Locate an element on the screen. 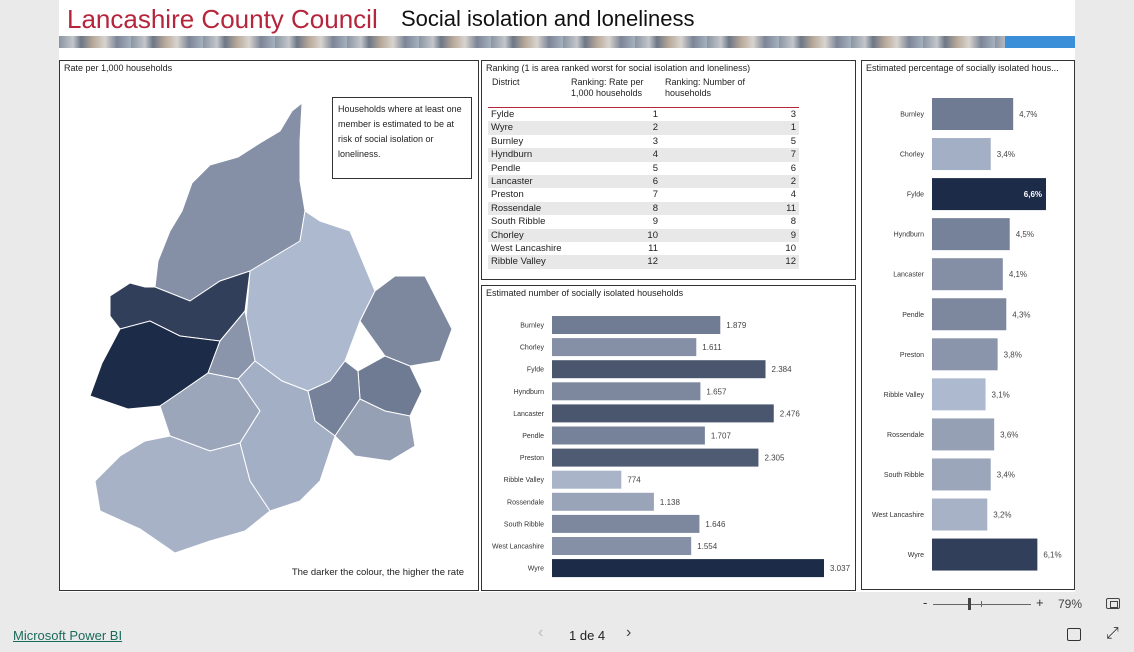 The image size is (1134, 652). data-label: 6,1% is located at coordinates (1052, 555).